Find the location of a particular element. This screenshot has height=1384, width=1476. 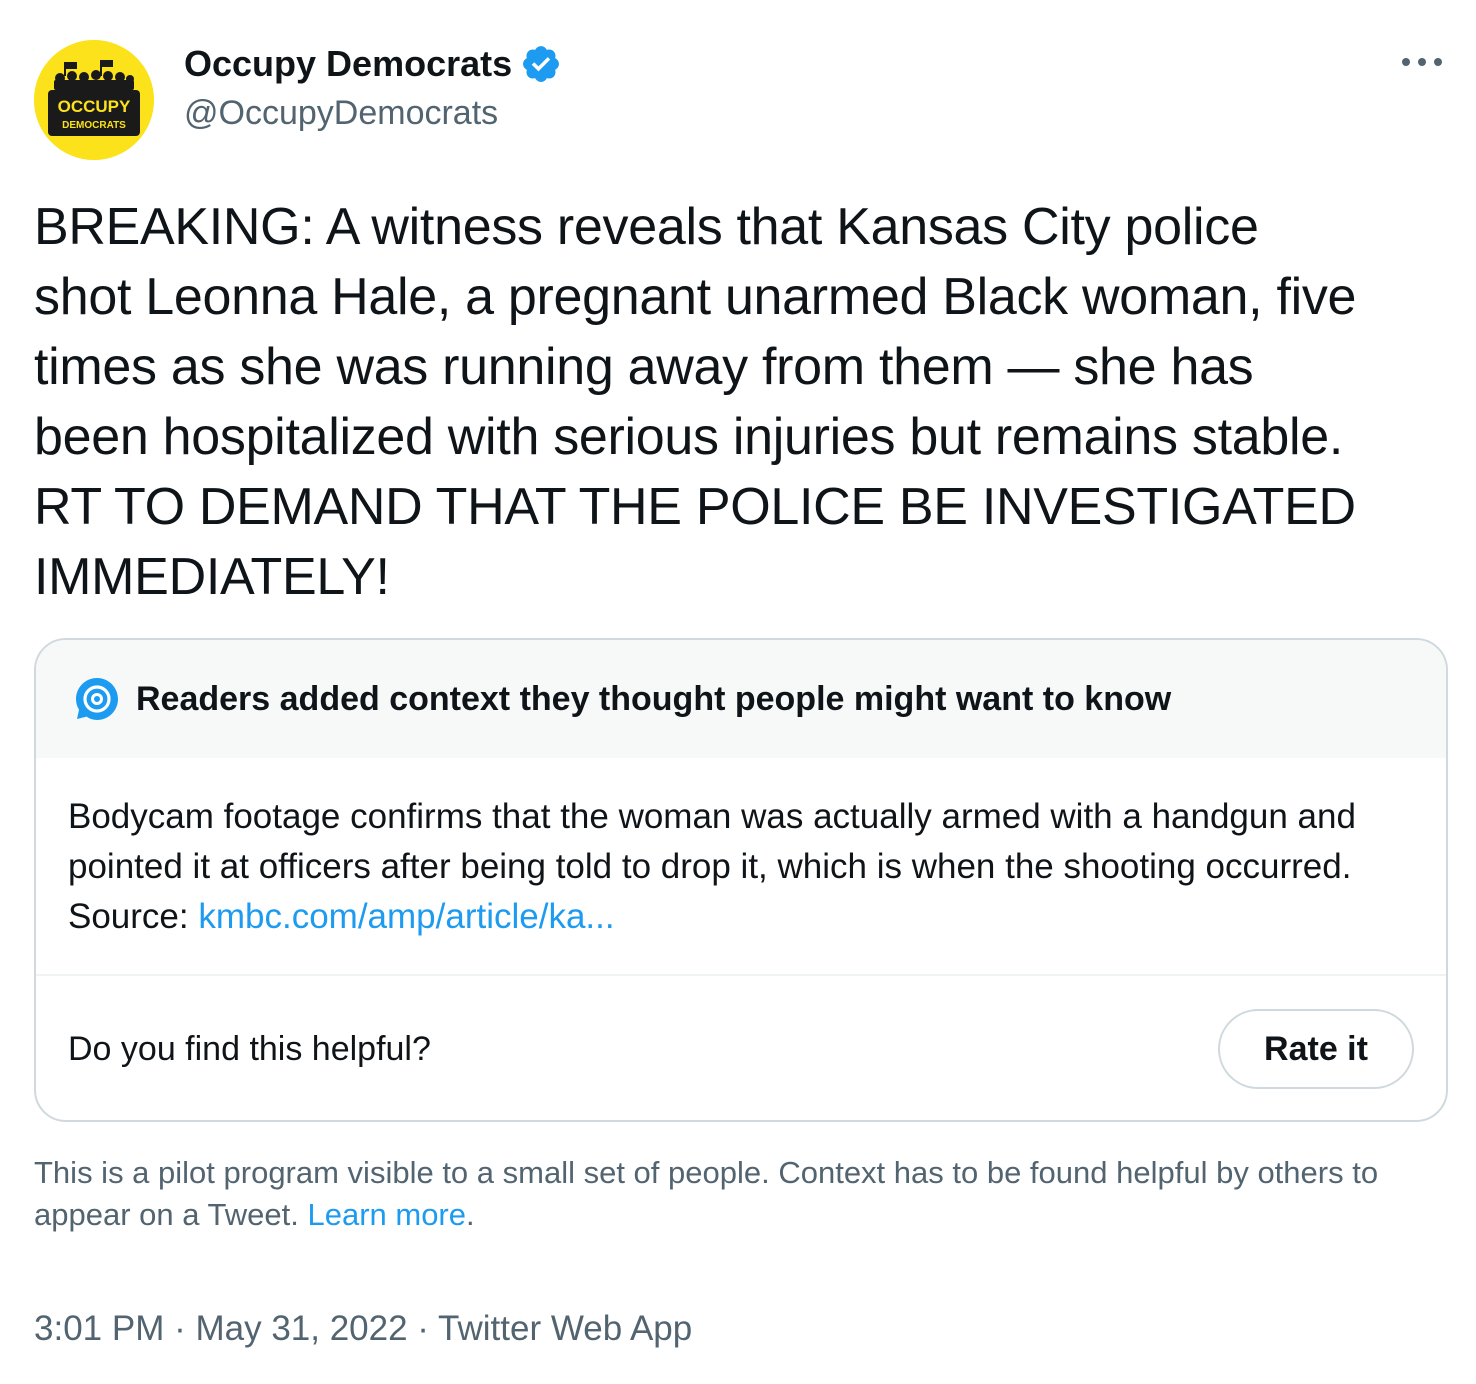

tweet-metadata: 3:01 PM · May 31, 2022 · Twitter Web App is located at coordinates (363, 1329).